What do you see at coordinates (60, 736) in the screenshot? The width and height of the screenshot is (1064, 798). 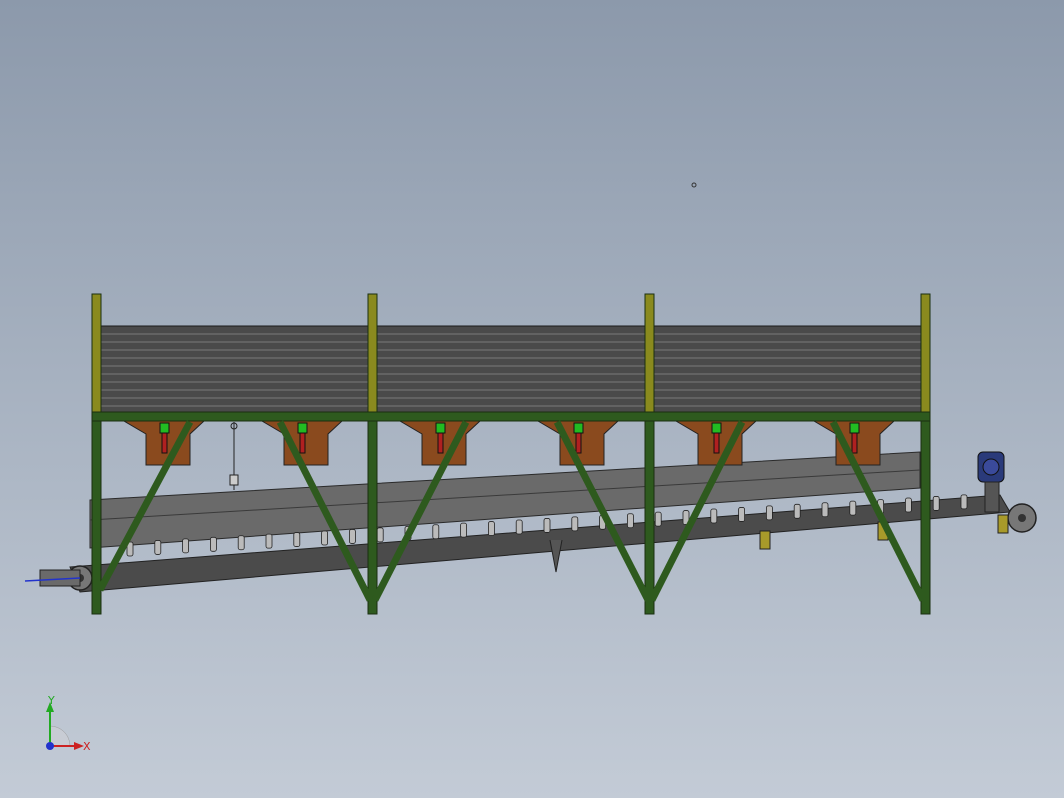 I see `triad-quadrant` at bounding box center [60, 736].